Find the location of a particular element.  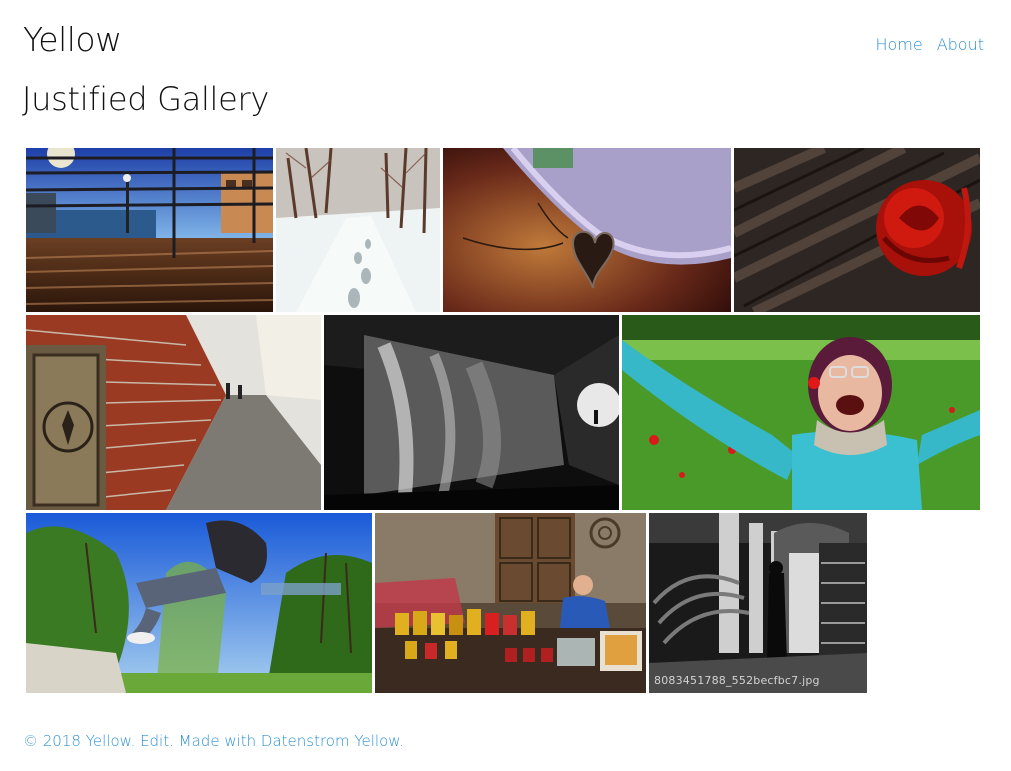

photo-tunnel-mural is located at coordinates (471, 412).